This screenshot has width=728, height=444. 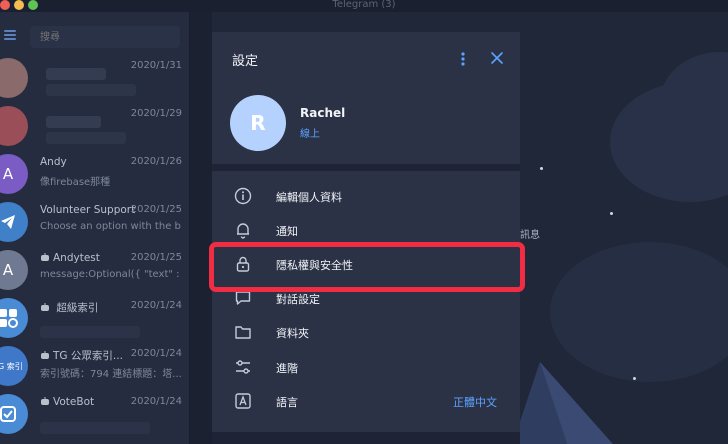 I want to click on menu-item-label: 通知, so click(x=287, y=231).